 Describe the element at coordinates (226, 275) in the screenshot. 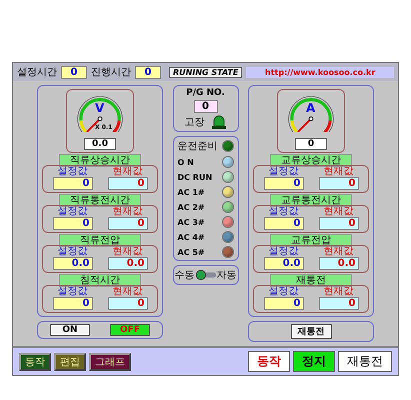

I see `auto-label: 자동` at that location.